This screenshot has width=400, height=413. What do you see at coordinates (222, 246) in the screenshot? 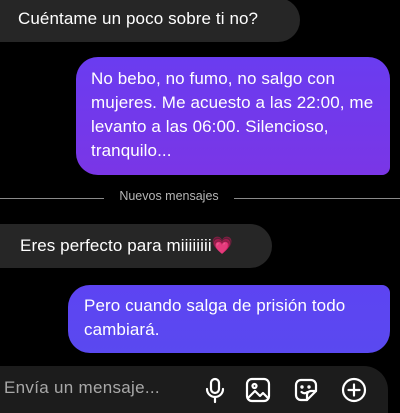
I see `pink-heart-emoji: 💗` at bounding box center [222, 246].